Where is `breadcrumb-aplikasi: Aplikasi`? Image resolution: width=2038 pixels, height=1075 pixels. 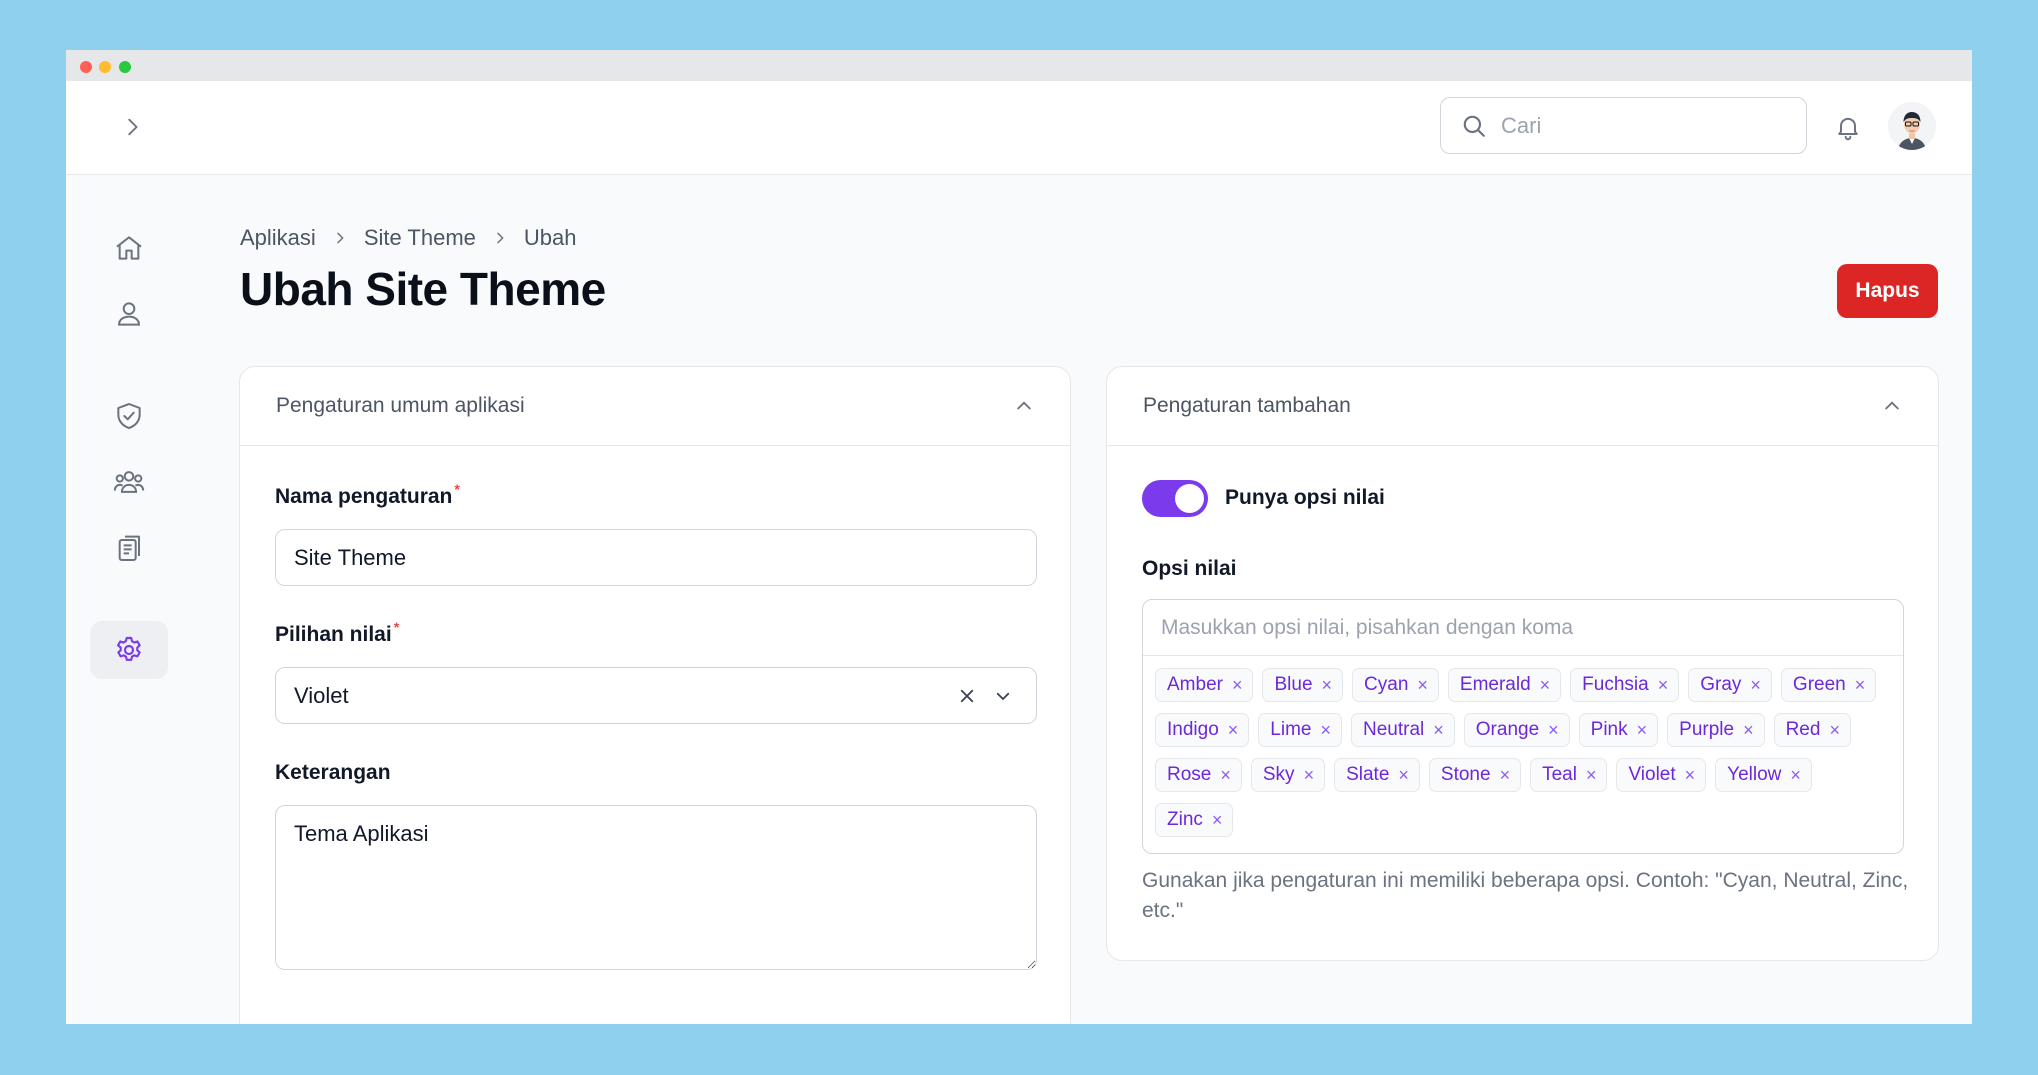 breadcrumb-aplikasi: Aplikasi is located at coordinates (278, 238).